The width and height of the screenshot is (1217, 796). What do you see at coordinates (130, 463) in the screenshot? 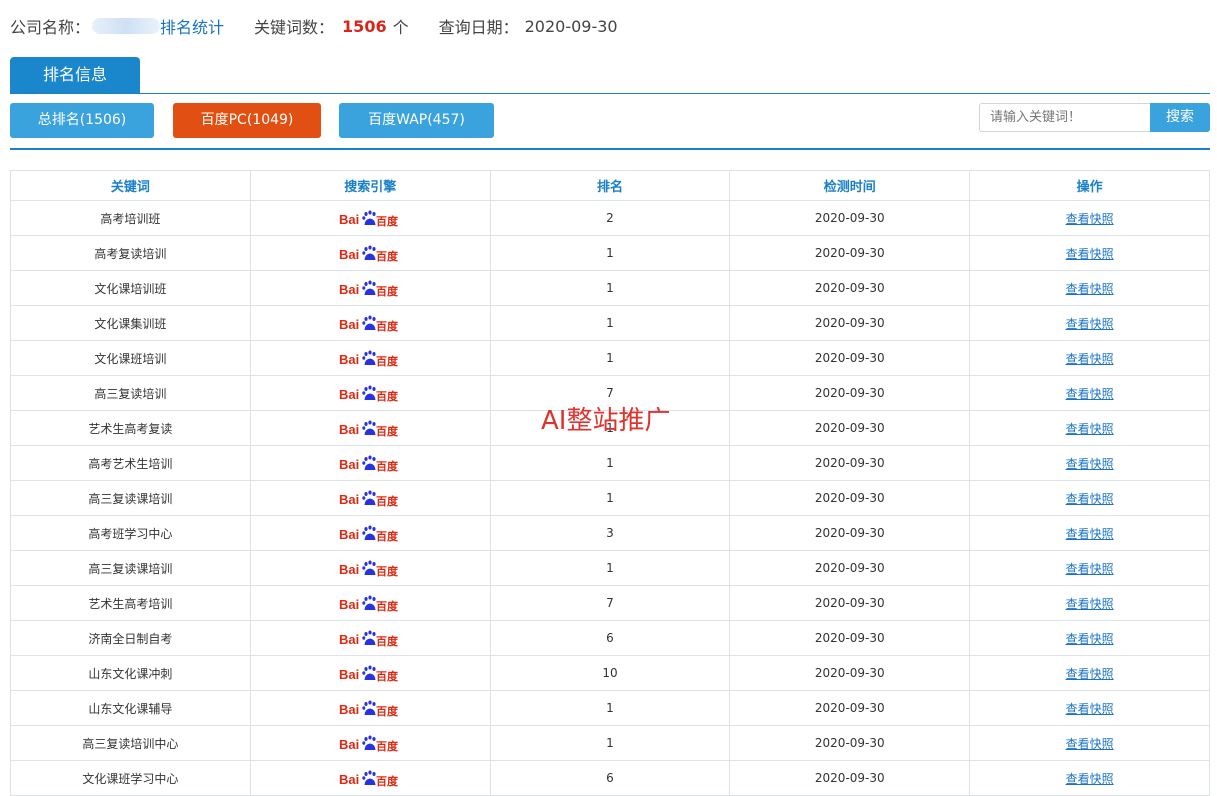
I see `keyword-cell: 高考艺术生培训` at bounding box center [130, 463].